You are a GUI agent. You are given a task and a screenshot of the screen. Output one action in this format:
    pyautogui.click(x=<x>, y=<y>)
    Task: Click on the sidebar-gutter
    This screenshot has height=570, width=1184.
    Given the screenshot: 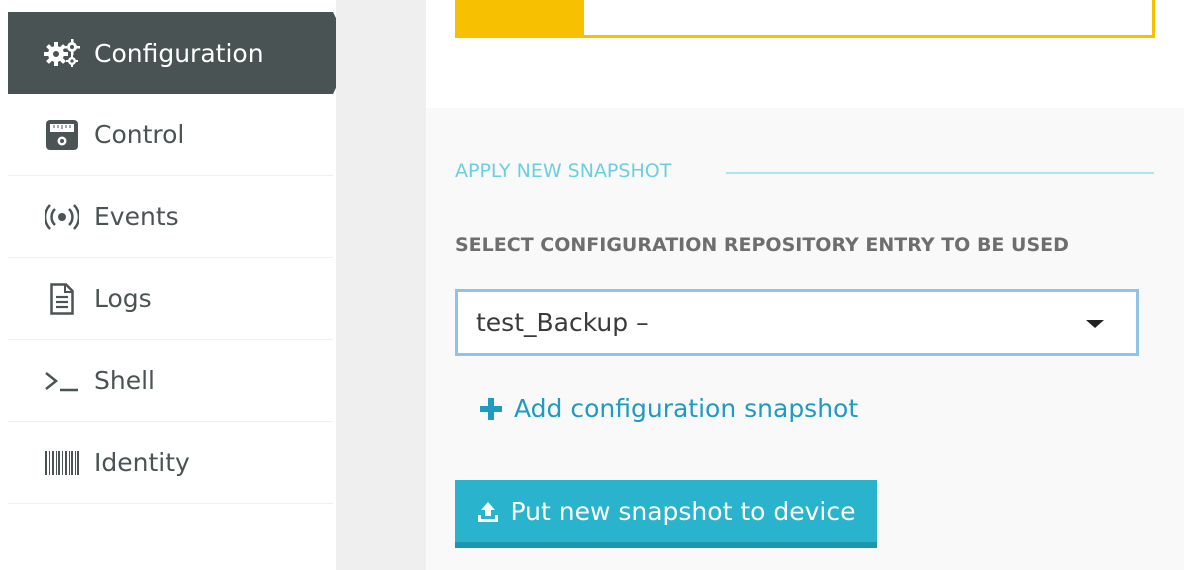 What is the action you would take?
    pyautogui.click(x=381, y=285)
    